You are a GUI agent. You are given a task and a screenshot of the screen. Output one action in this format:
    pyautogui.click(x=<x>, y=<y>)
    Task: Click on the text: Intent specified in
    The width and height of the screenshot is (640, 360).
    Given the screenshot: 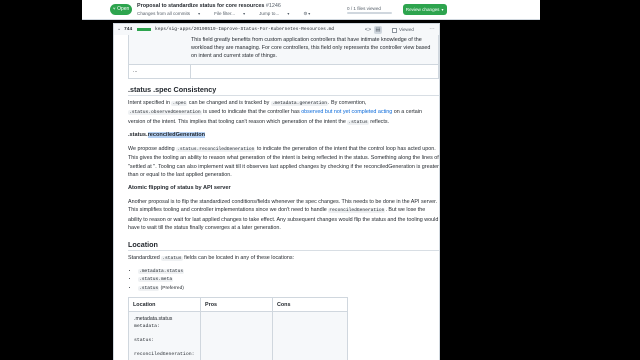 What is the action you would take?
    pyautogui.click(x=150, y=103)
    